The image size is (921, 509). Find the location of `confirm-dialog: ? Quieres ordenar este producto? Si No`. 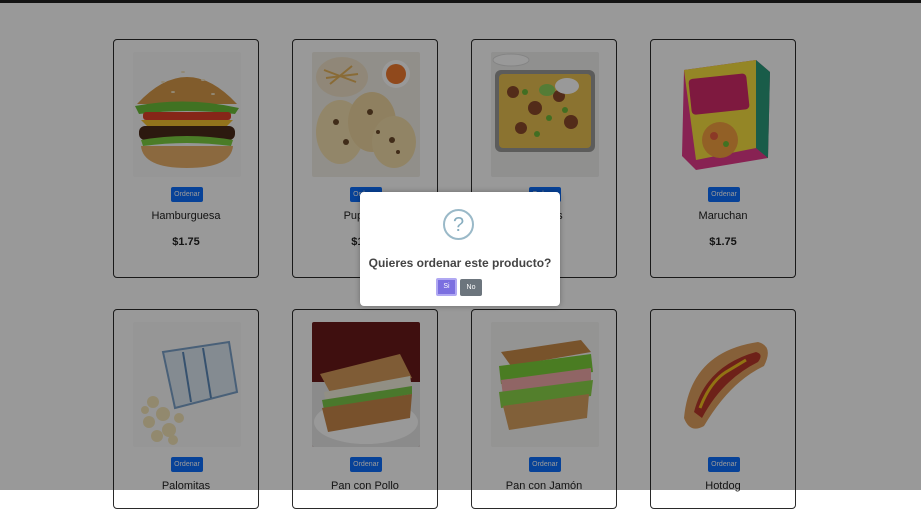

confirm-dialog: ? Quieres ordenar este producto? Si No is located at coordinates (460, 249).